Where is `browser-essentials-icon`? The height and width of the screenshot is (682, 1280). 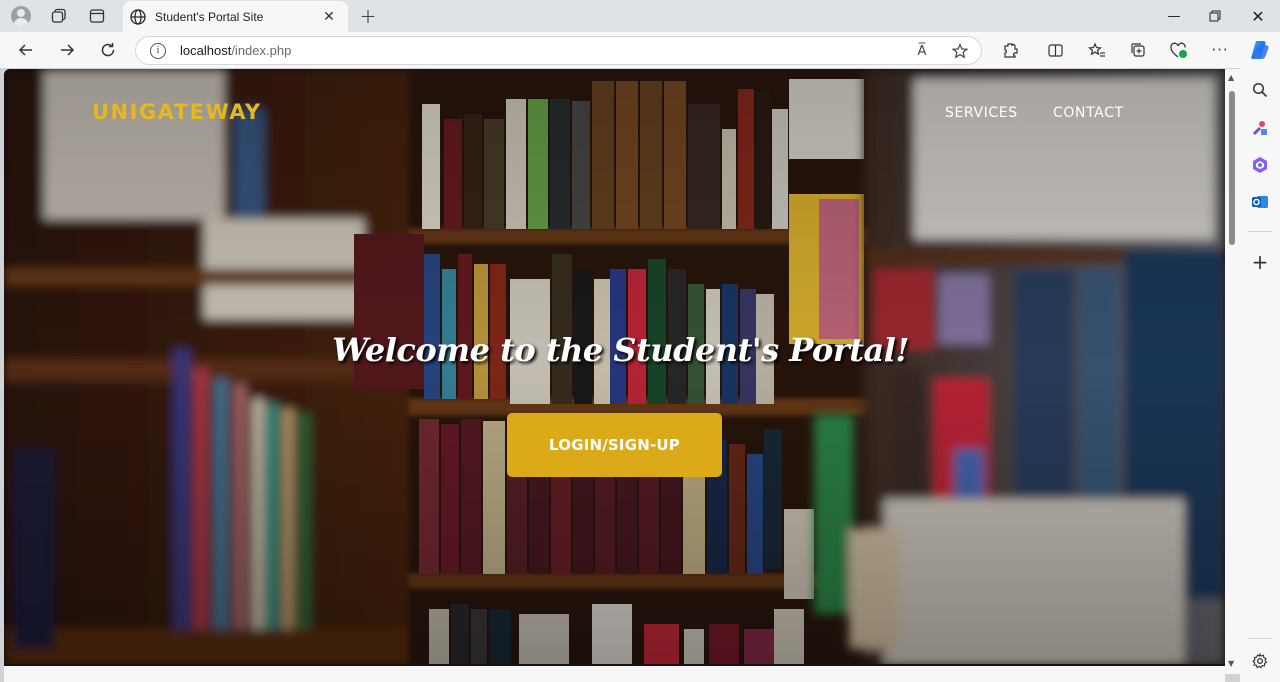
browser-essentials-icon is located at coordinates (1179, 50).